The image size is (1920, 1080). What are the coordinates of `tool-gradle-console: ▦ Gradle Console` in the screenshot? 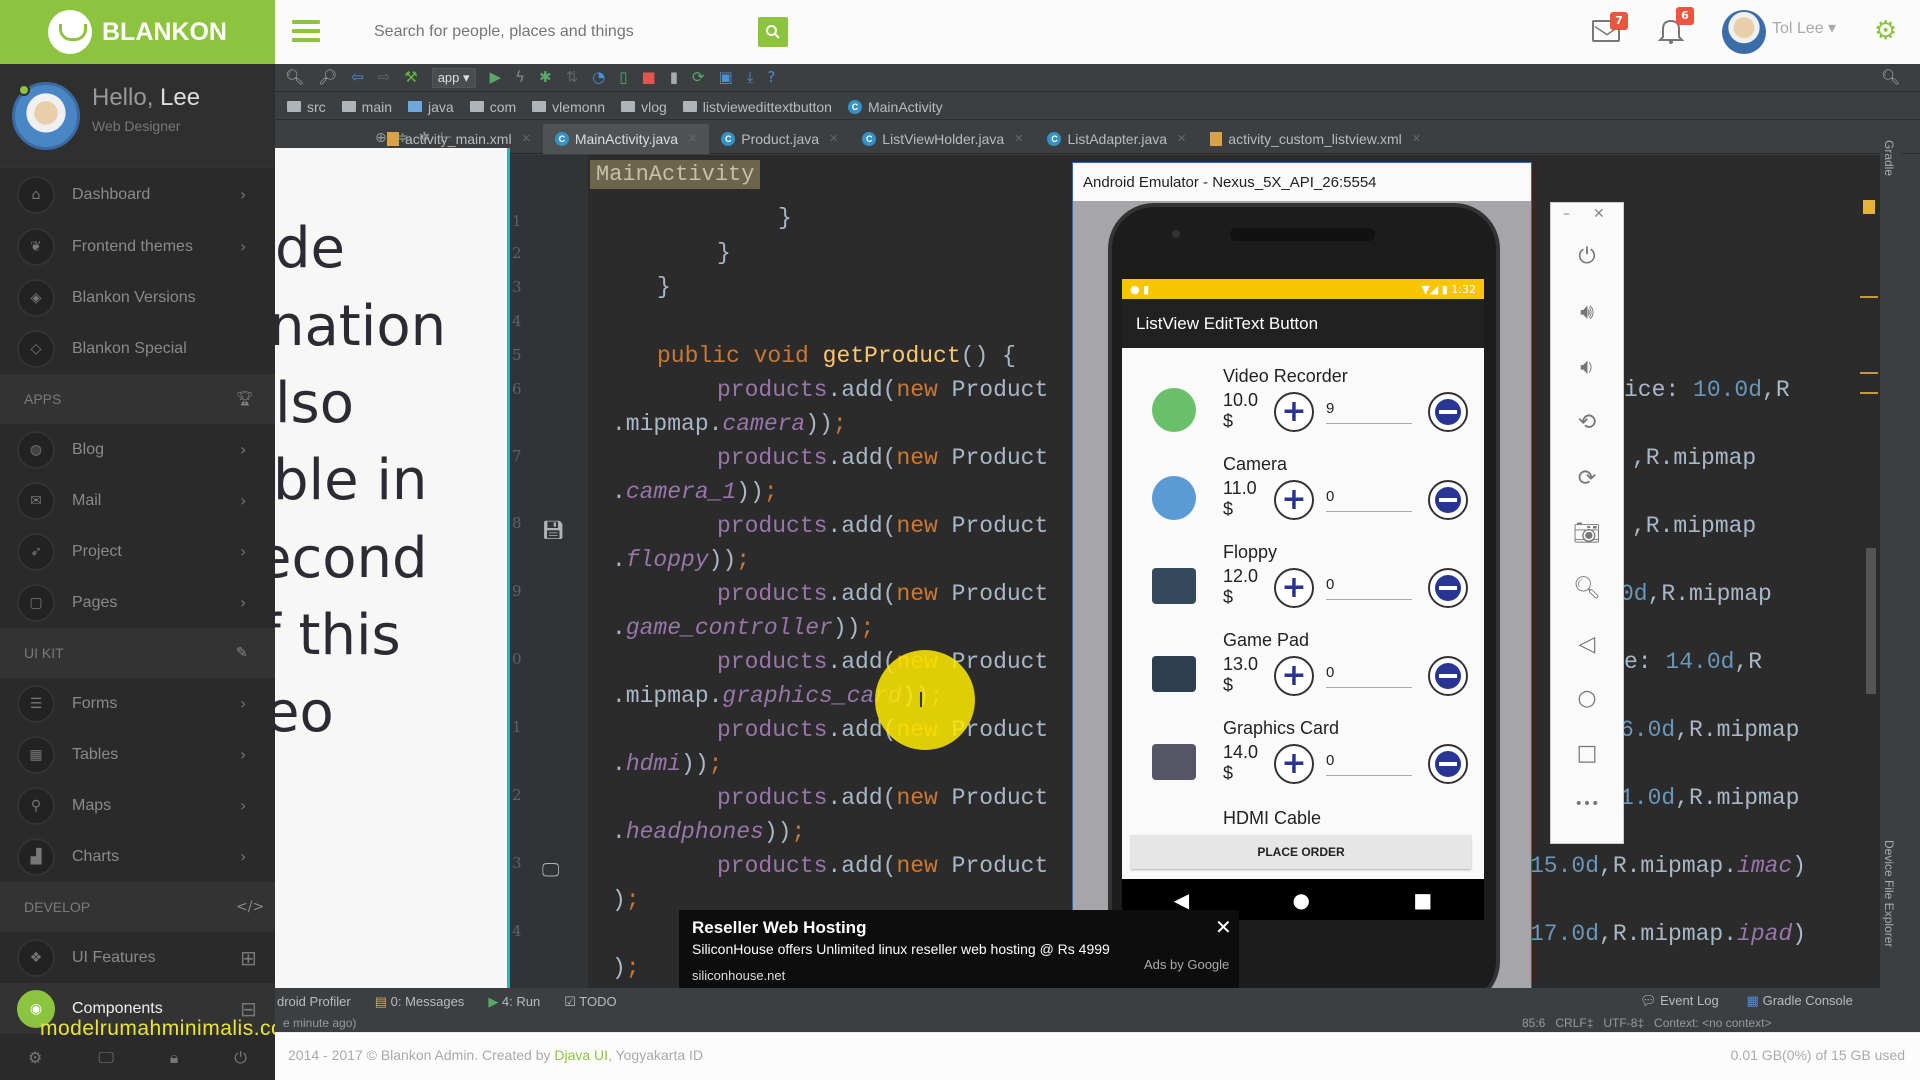 It's located at (1800, 1001).